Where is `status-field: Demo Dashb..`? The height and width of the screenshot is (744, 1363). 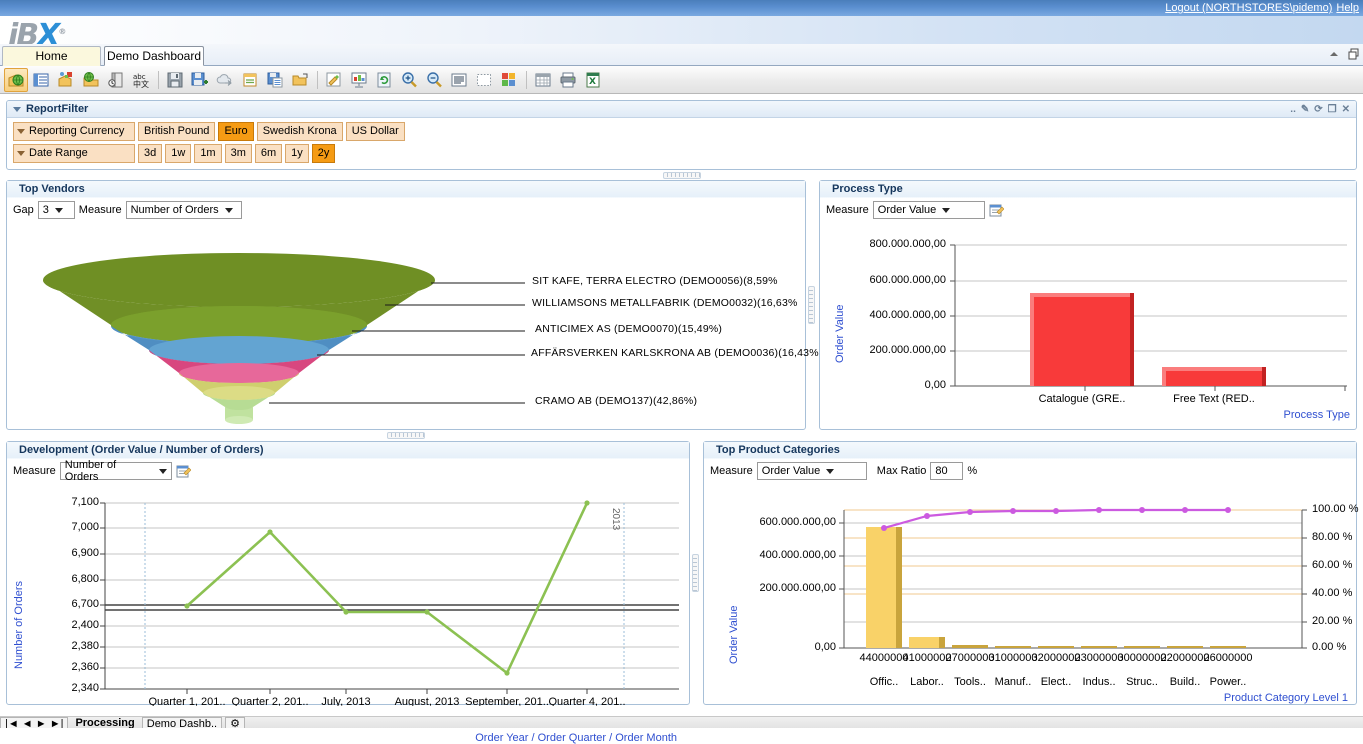 status-field: Demo Dashb.. is located at coordinates (182, 722).